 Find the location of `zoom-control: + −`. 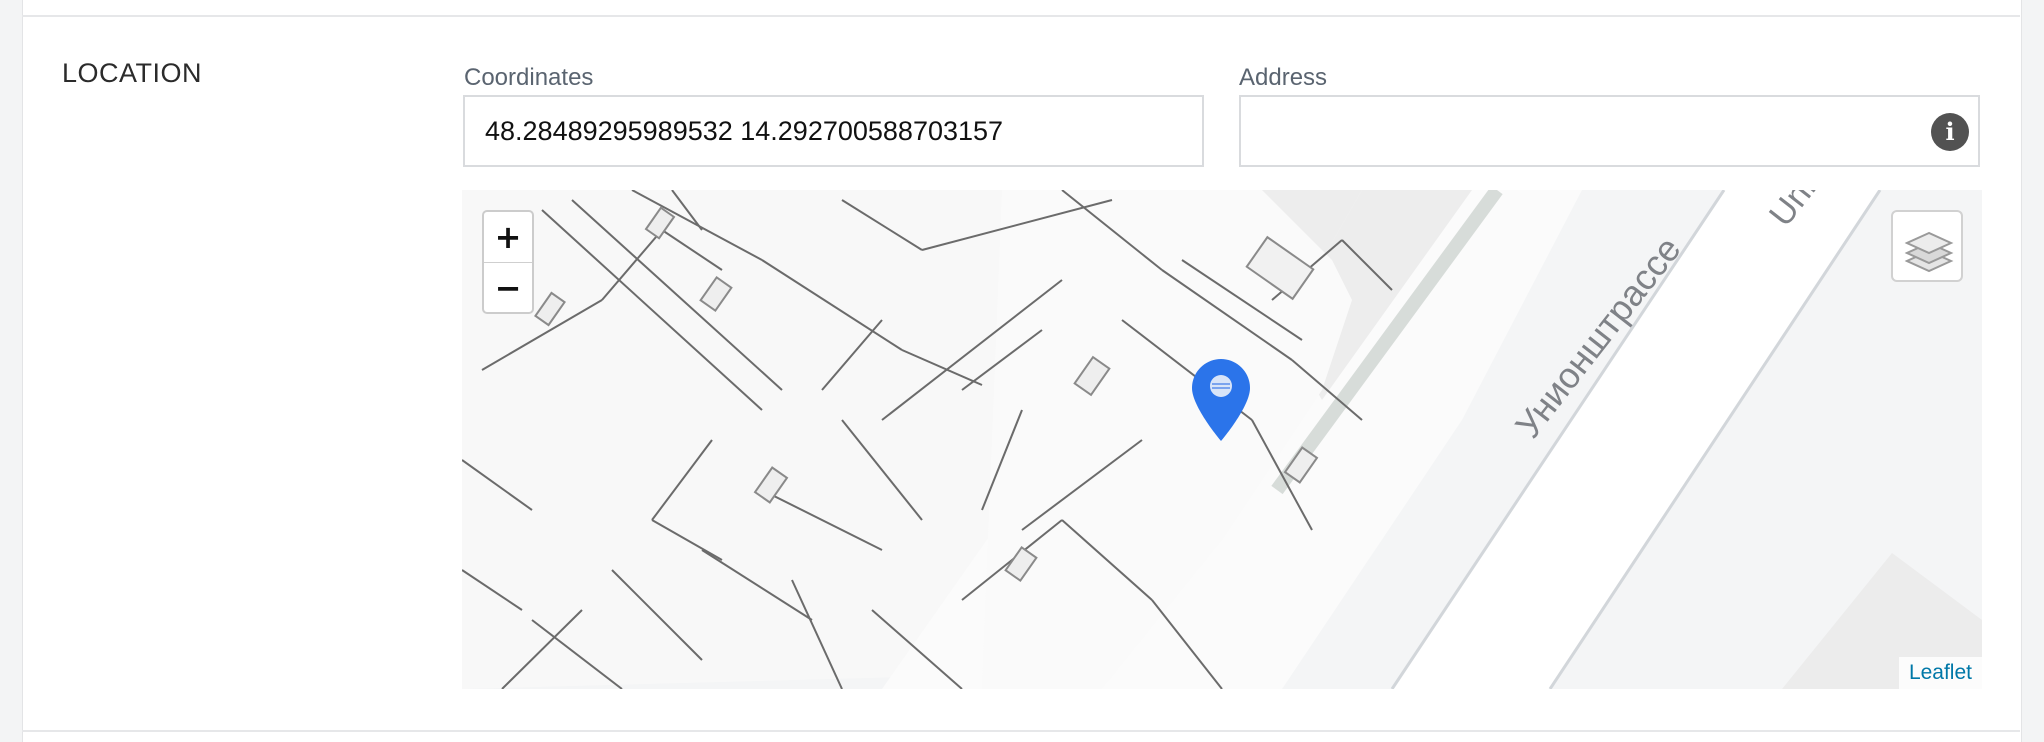

zoom-control: + − is located at coordinates (508, 262).